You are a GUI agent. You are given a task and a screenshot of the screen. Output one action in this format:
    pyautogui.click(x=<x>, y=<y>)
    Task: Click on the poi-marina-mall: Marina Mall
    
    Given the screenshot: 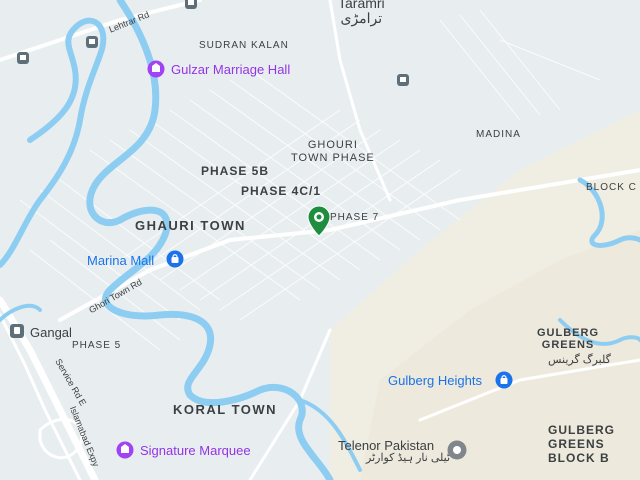 What is the action you would take?
    pyautogui.click(x=120, y=260)
    